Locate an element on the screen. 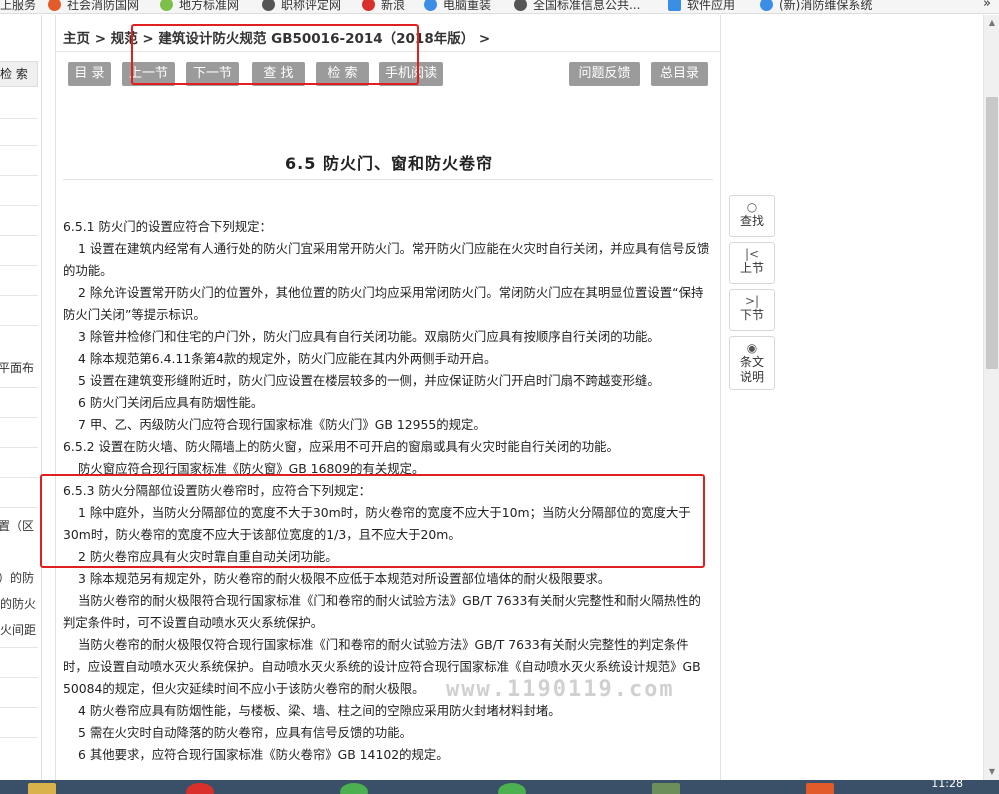  bookmark-item: 电脑重装 is located at coordinates (457, 6).